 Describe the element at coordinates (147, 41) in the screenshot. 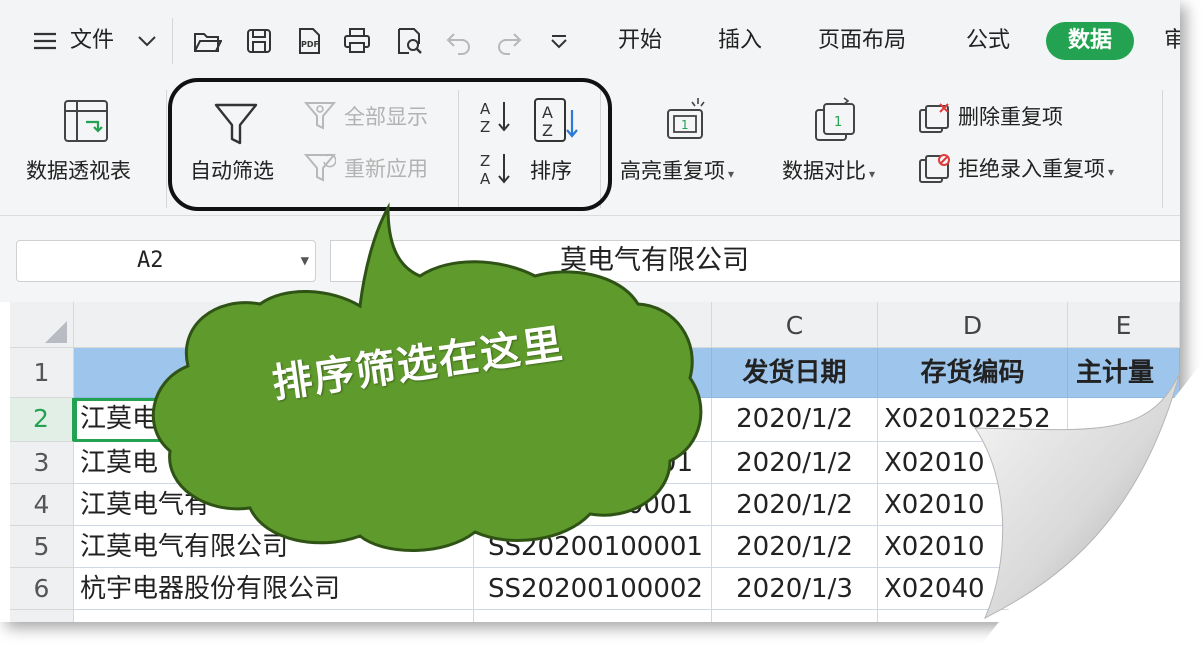

I see `chevron-down-icon` at that location.